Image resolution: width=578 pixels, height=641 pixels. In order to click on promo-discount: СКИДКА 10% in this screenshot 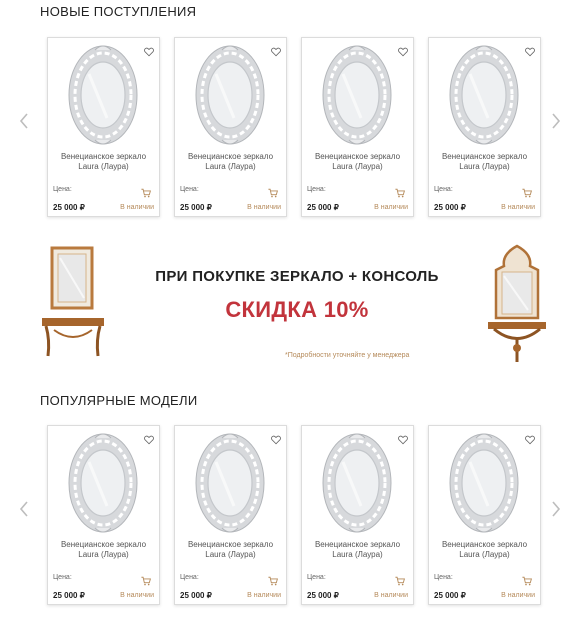, I will do `click(297, 309)`.